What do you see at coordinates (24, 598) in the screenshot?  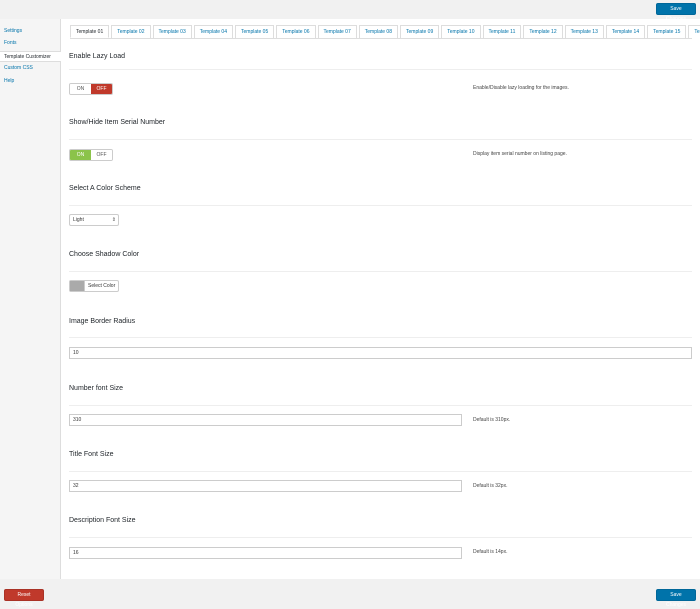 I see `reset-options-button: Reset Options` at bounding box center [24, 598].